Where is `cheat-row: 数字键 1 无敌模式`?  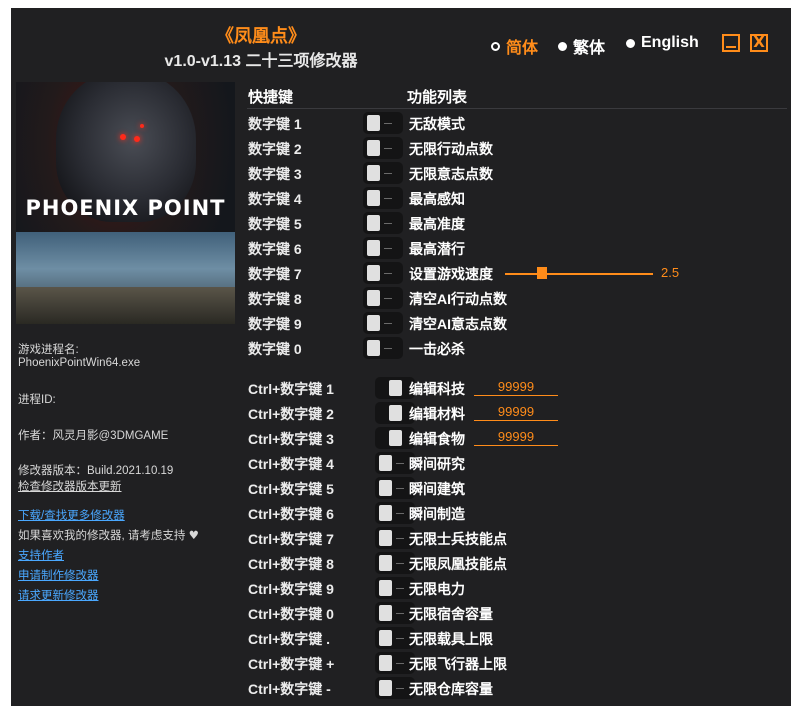 cheat-row: 数字键 1 无敌模式 is located at coordinates (517, 123).